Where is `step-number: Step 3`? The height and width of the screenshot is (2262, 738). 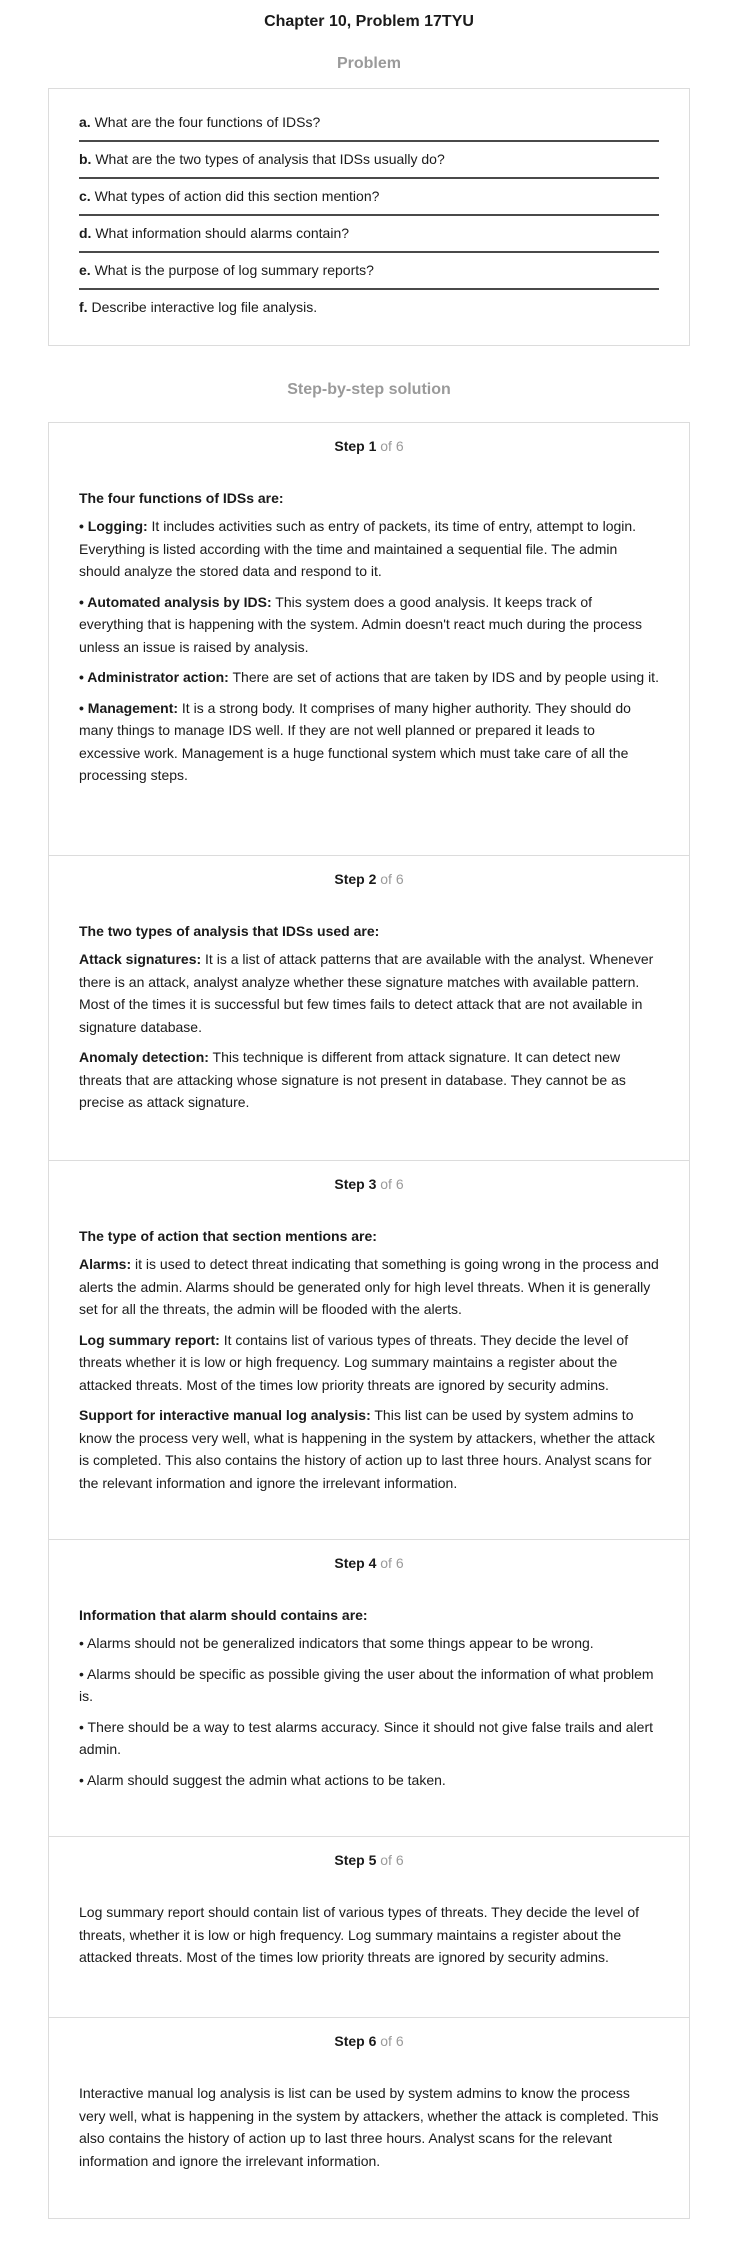
step-number: Step 3 is located at coordinates (355, 1184).